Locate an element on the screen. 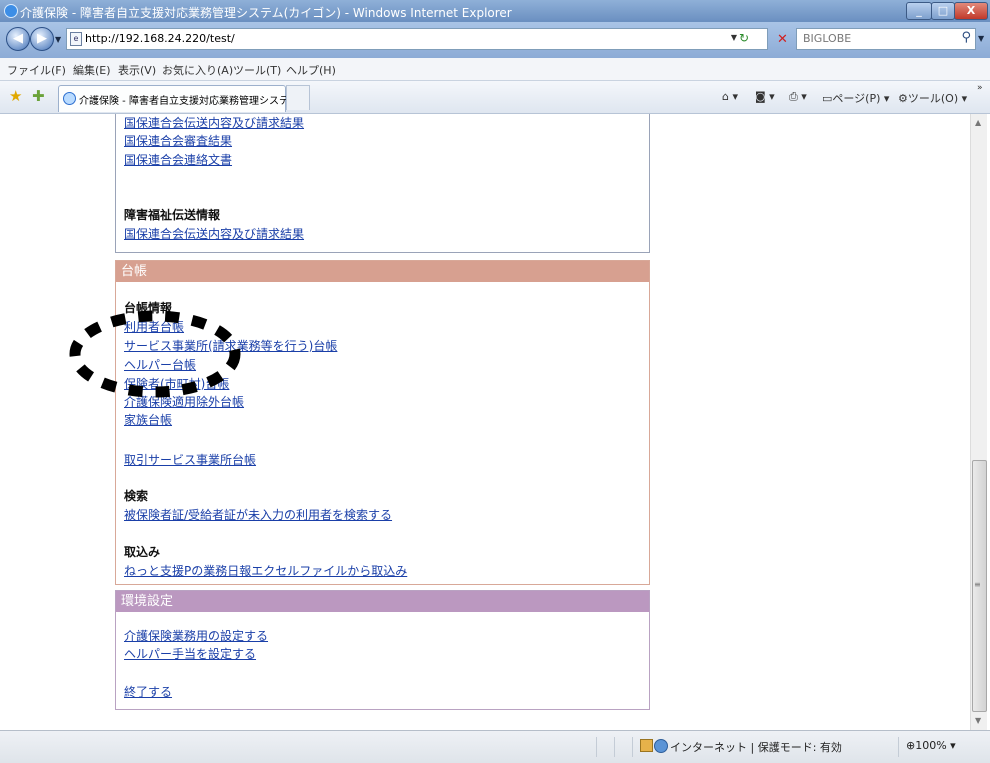  menu-edit: 編集(E) is located at coordinates (92, 70).